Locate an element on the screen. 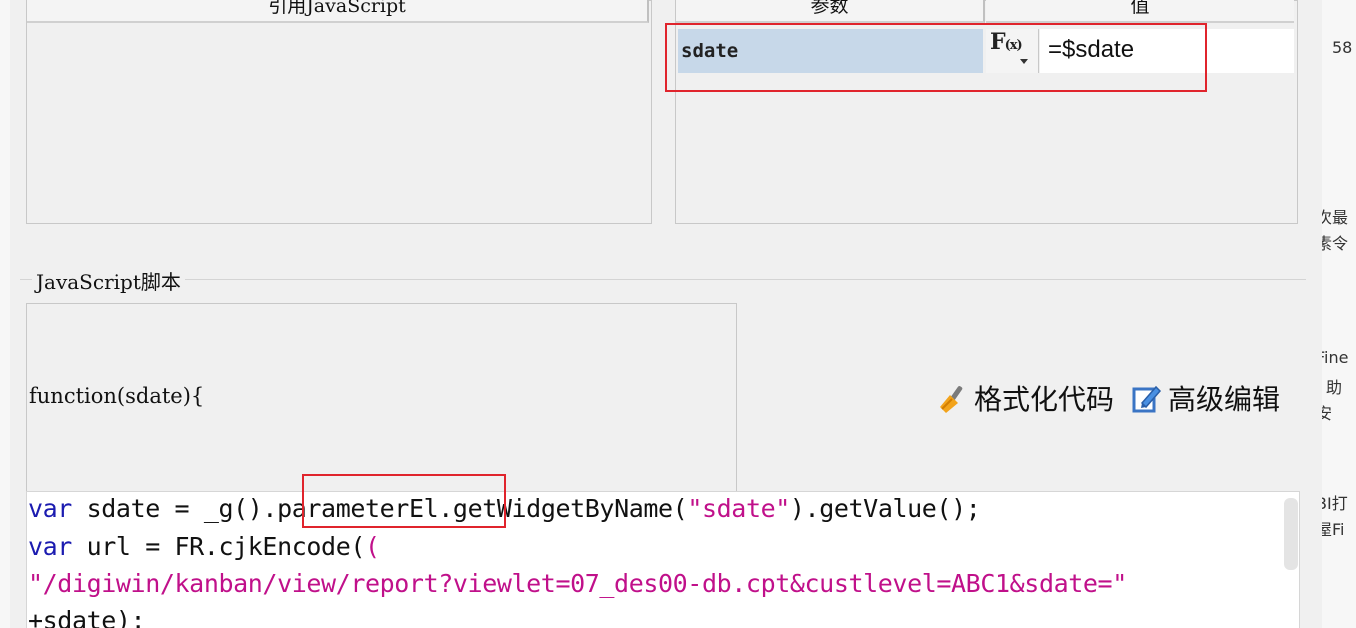 This screenshot has width=1356, height=628. script-section-title: JavaScript脚本 is located at coordinates (108, 280).